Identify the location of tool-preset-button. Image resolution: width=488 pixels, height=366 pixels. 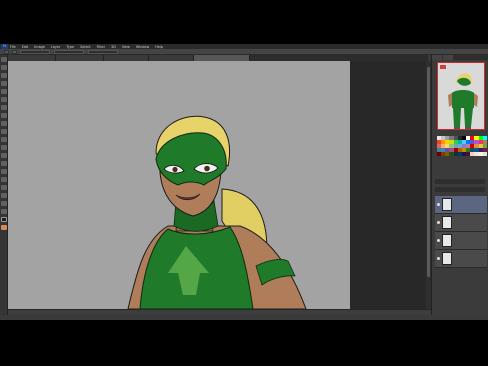
(6, 51).